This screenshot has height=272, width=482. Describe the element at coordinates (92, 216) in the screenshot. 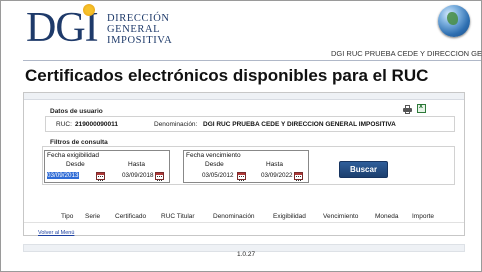

I see `col-header-serie: Serie` at that location.